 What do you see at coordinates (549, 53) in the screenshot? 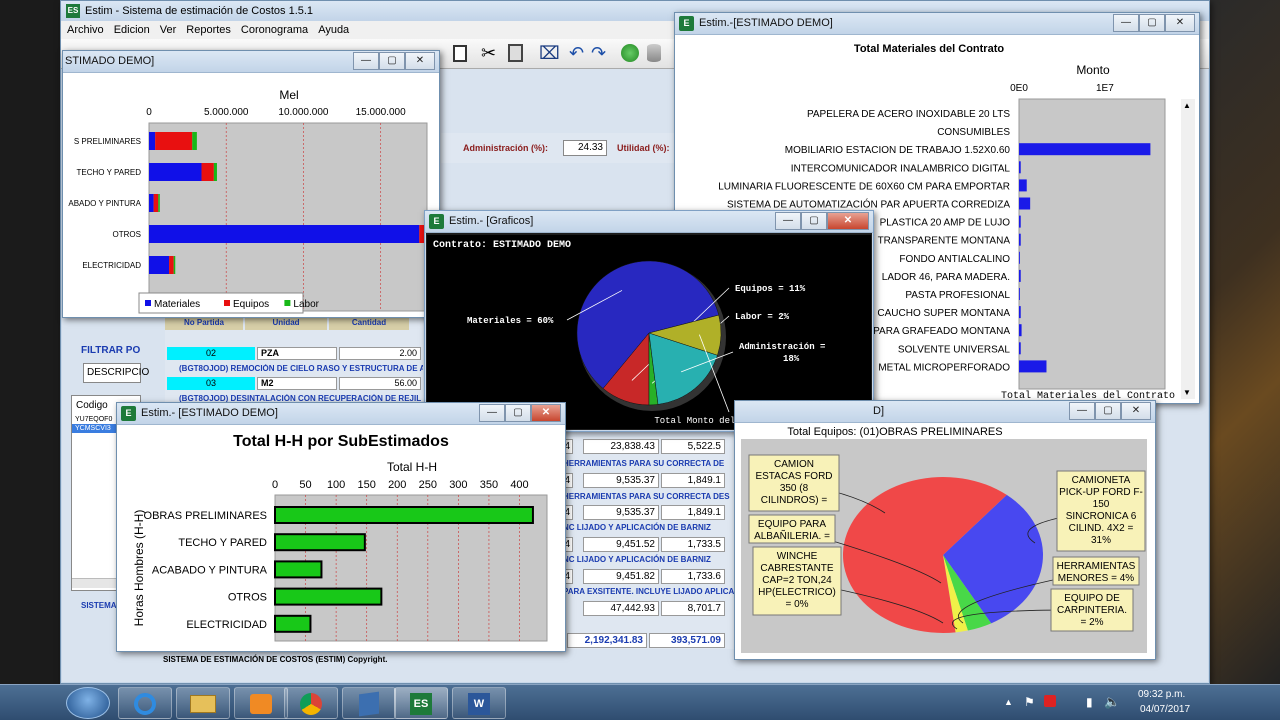
I see `delete-icon: ⌧` at bounding box center [549, 53].